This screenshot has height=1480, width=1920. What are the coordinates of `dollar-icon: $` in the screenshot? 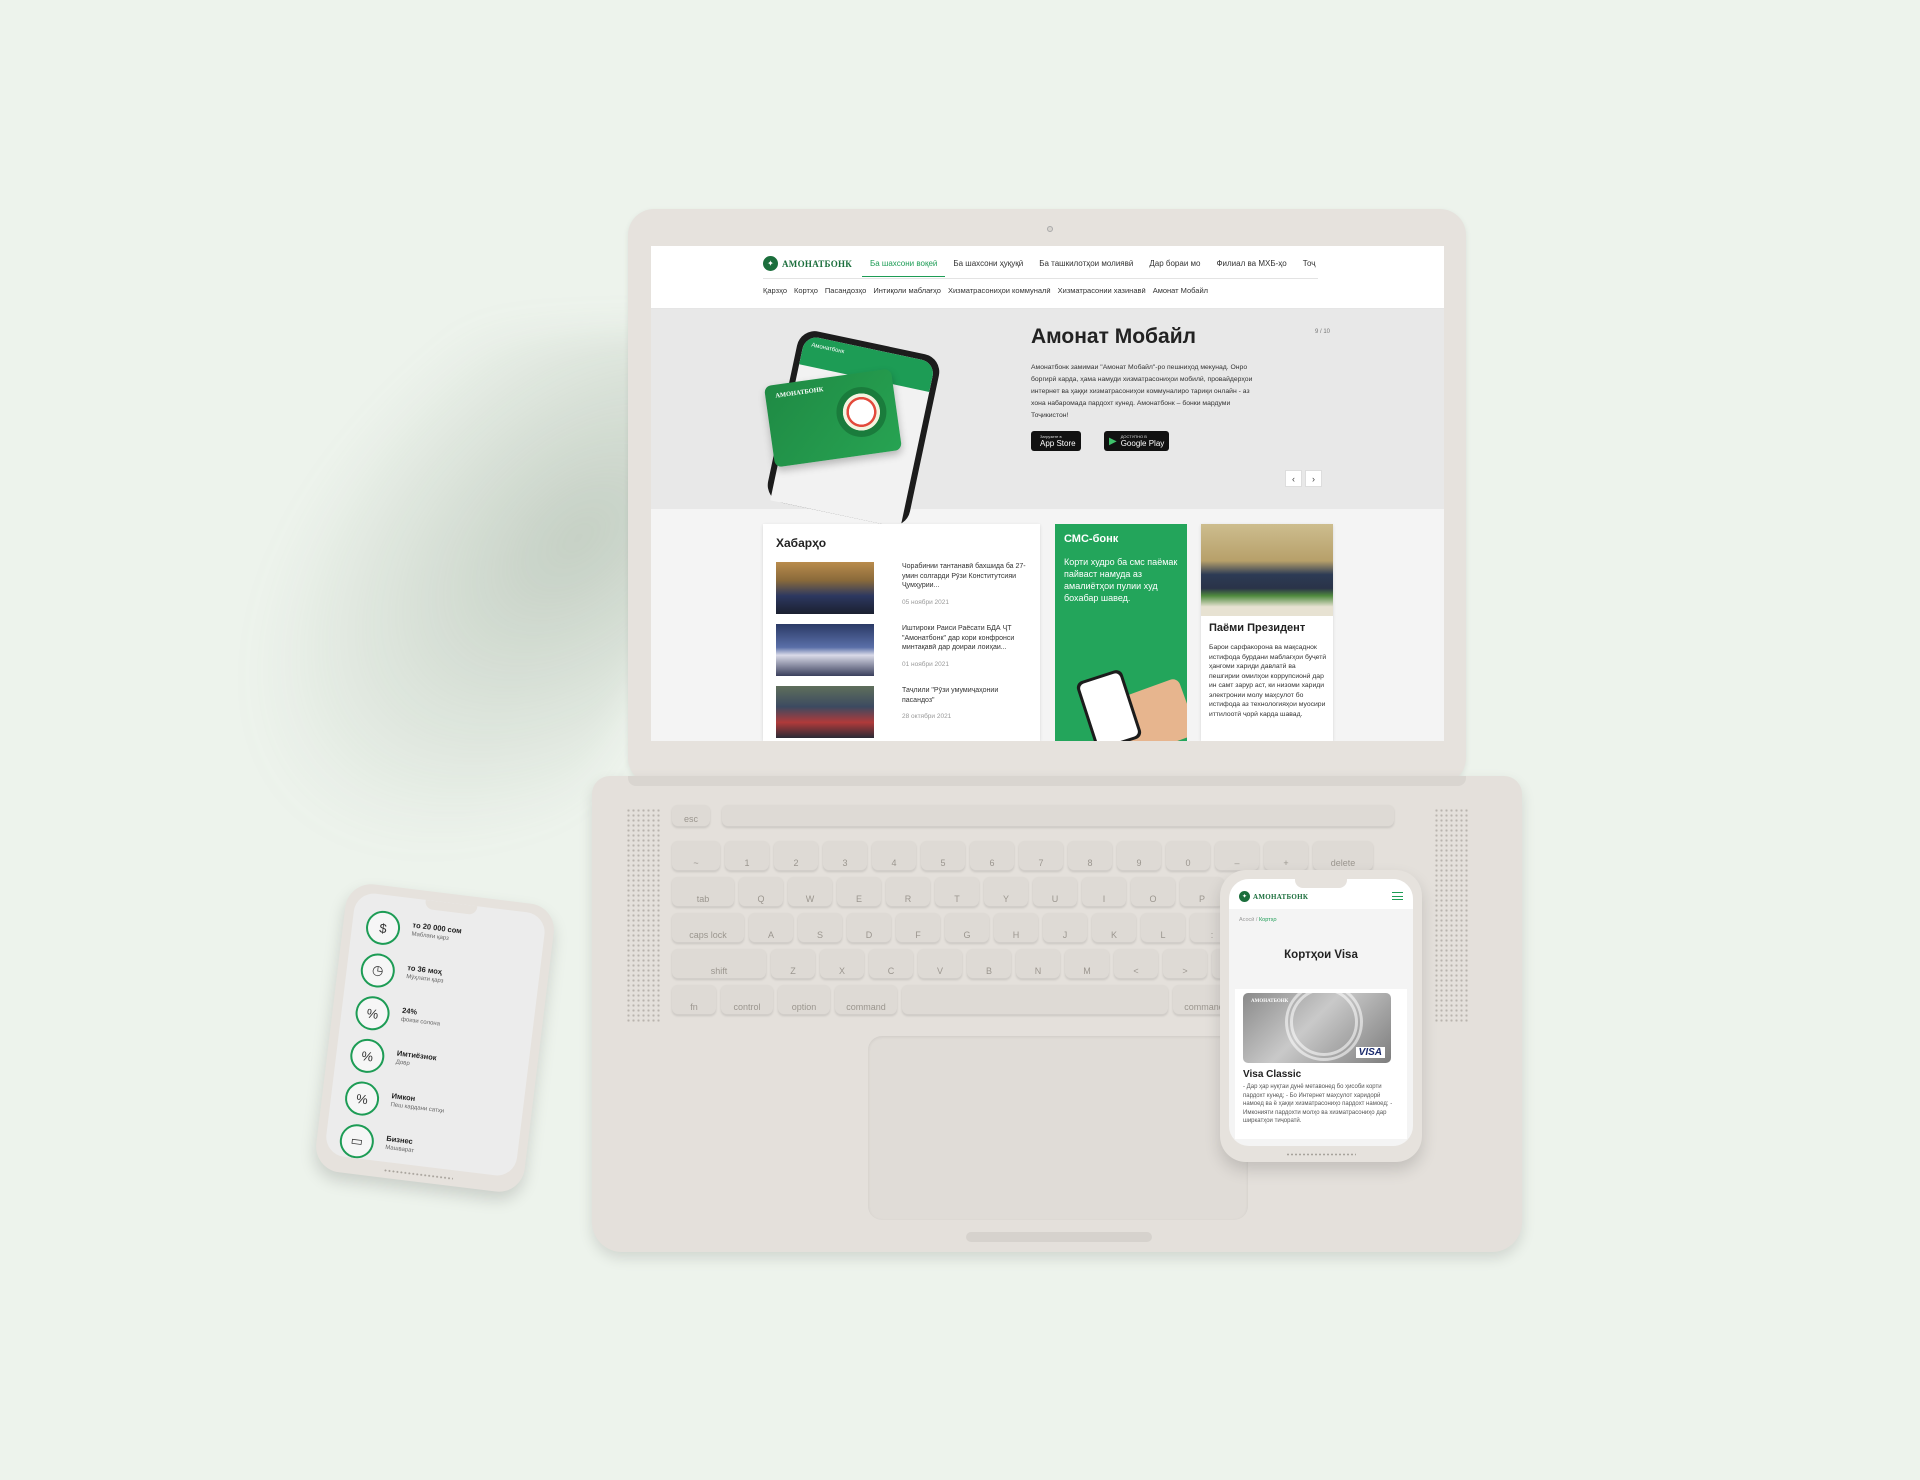 It's located at (383, 927).